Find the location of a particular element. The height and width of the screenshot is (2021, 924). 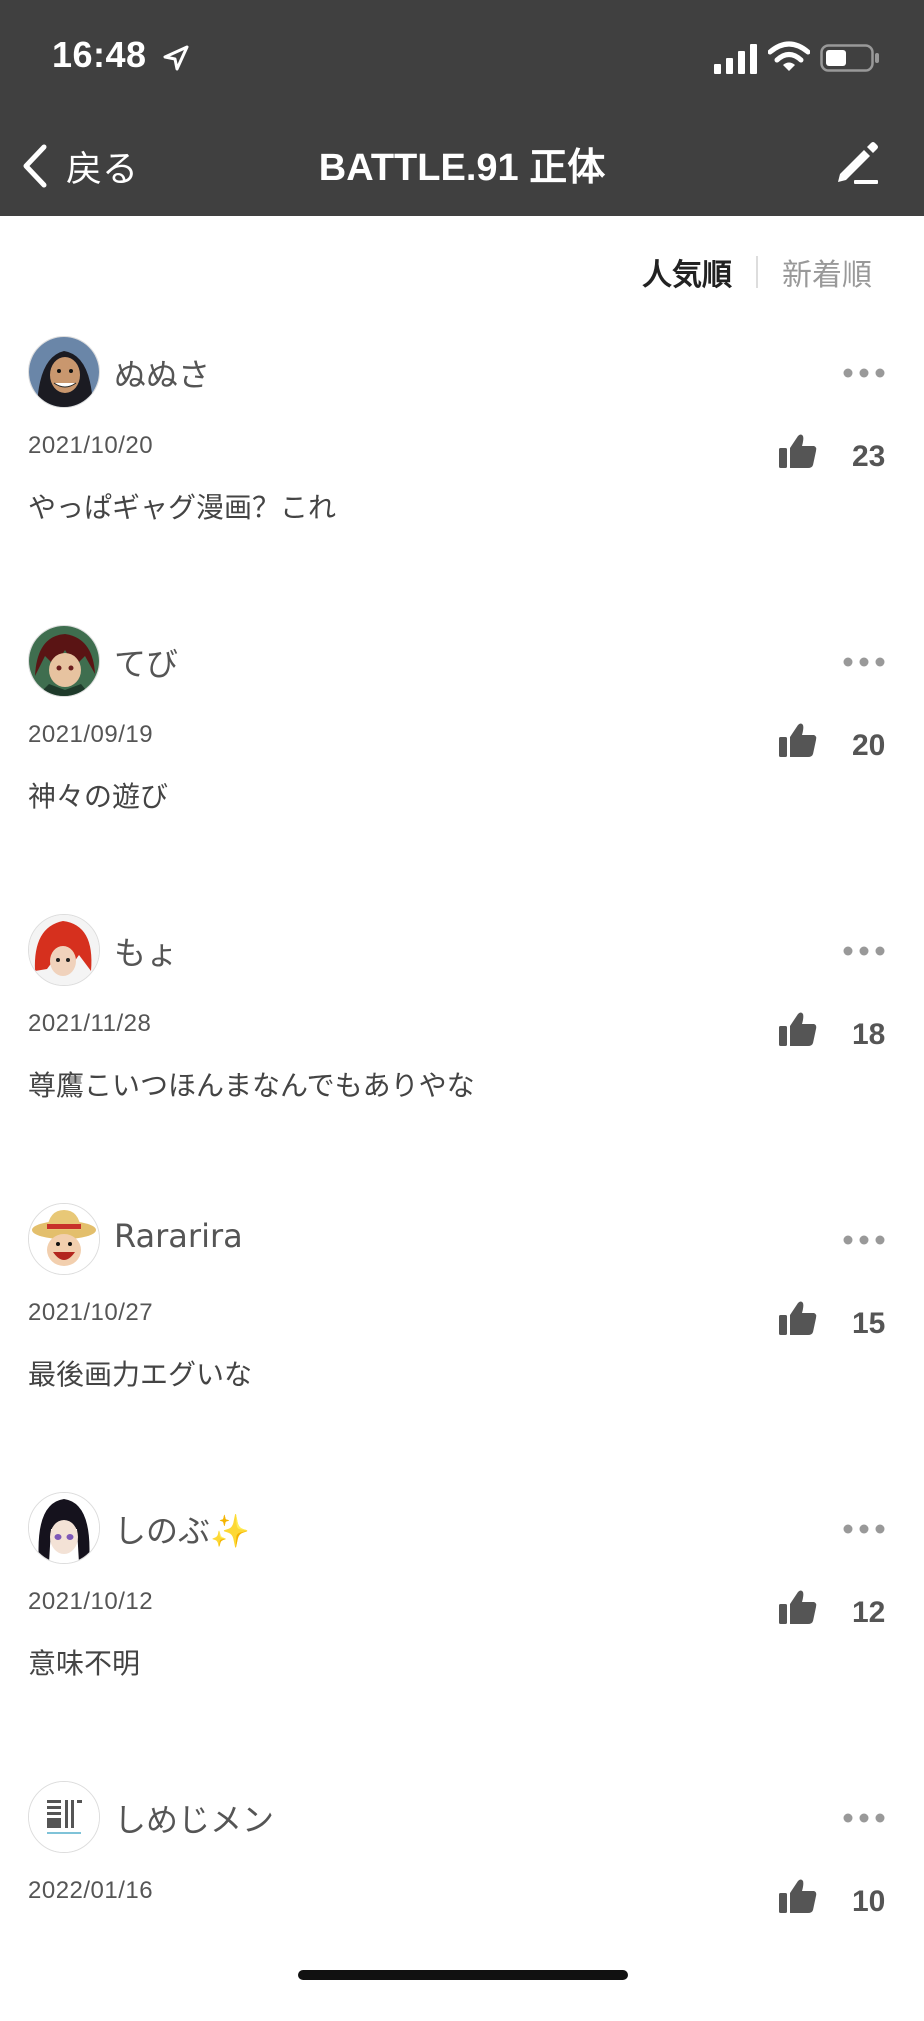

username: しのぶ✨ is located at coordinates (182, 1529).